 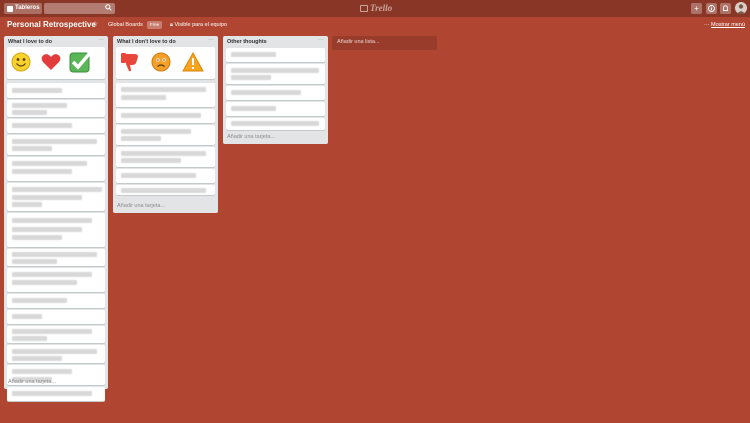 I want to click on user-avatar, so click(x=741, y=8).